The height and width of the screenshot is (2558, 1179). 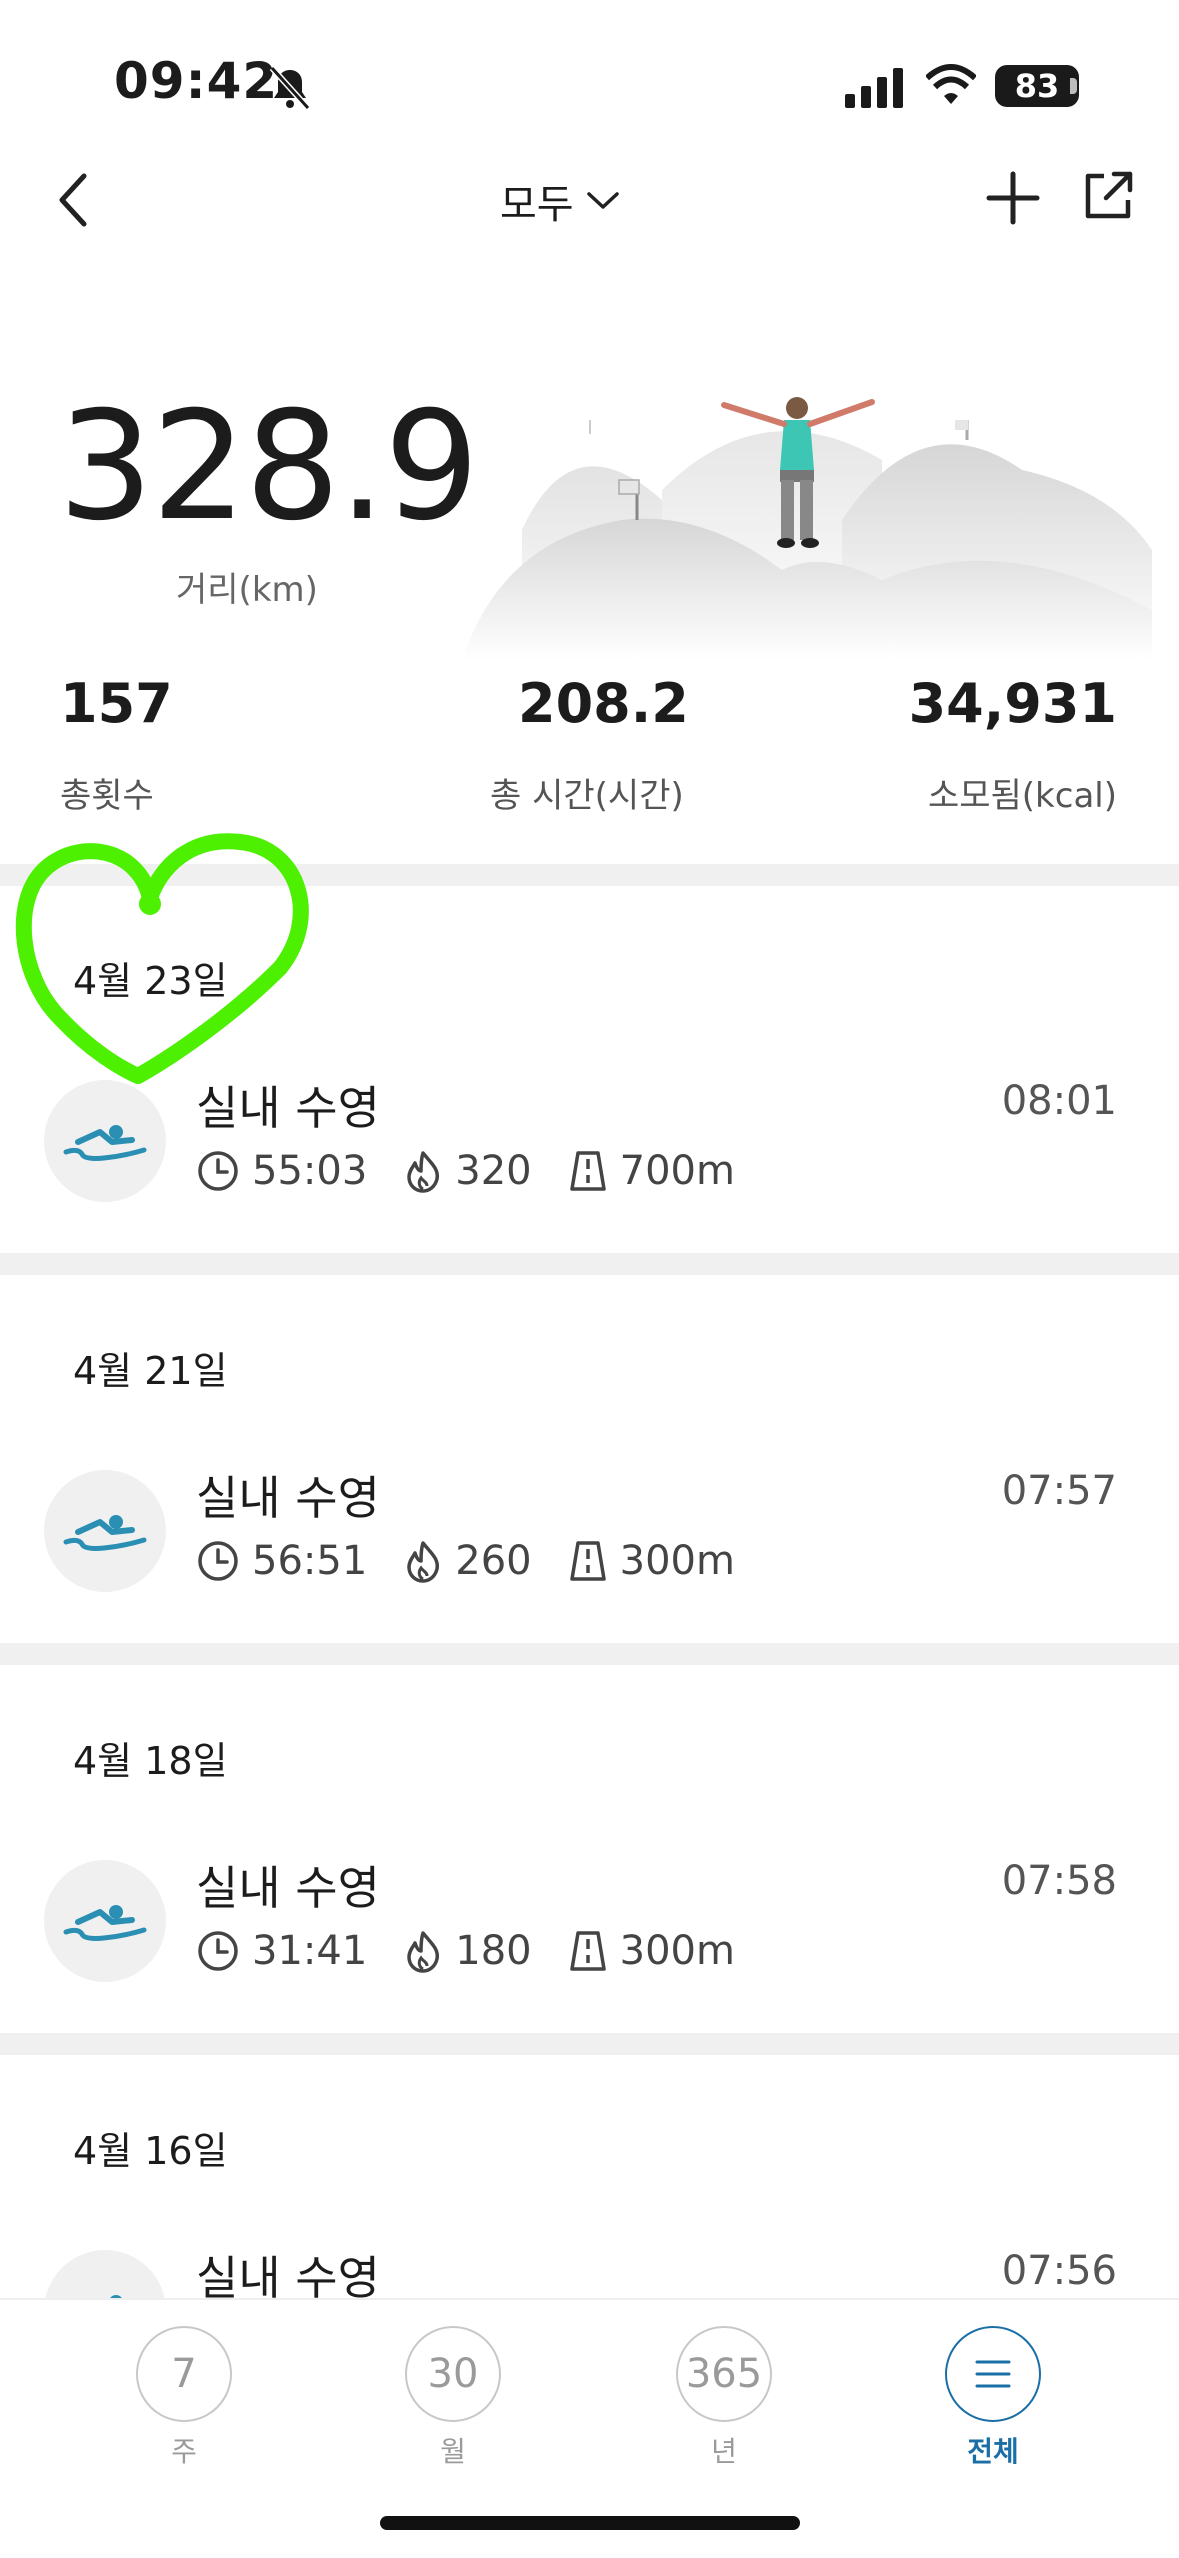 I want to click on record-metrics: 56:51 260 300m, so click(x=483, y=1561).